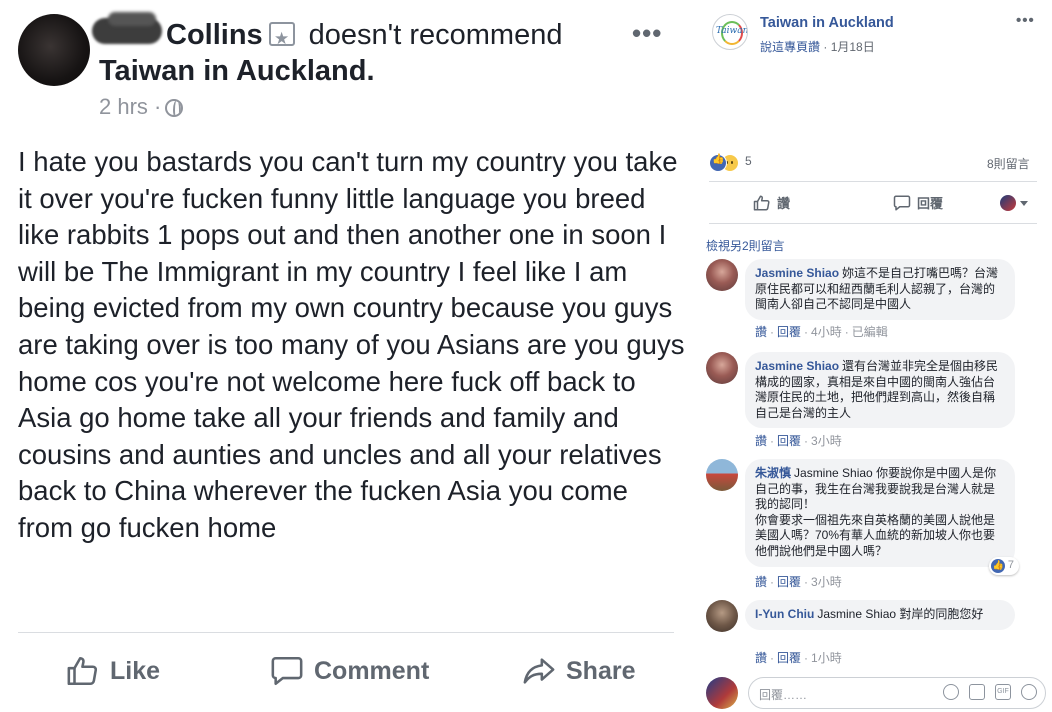 This screenshot has width=1052, height=712. Describe the element at coordinates (1024, 203) in the screenshot. I see `chevron-down-icon` at that location.